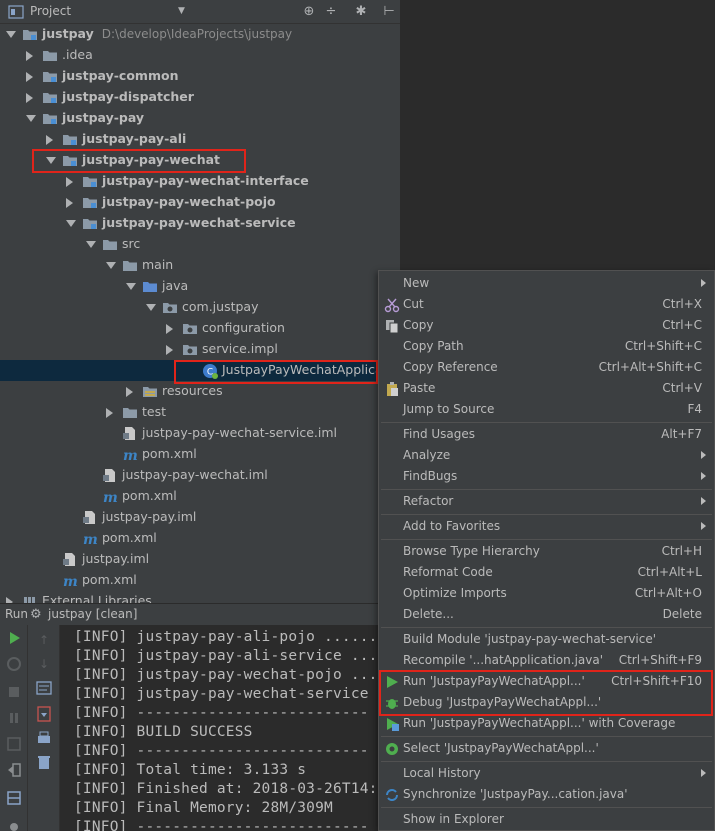 Image resolution: width=715 pixels, height=831 pixels. Describe the element at coordinates (70, 559) in the screenshot. I see `iml-file-icon` at that location.